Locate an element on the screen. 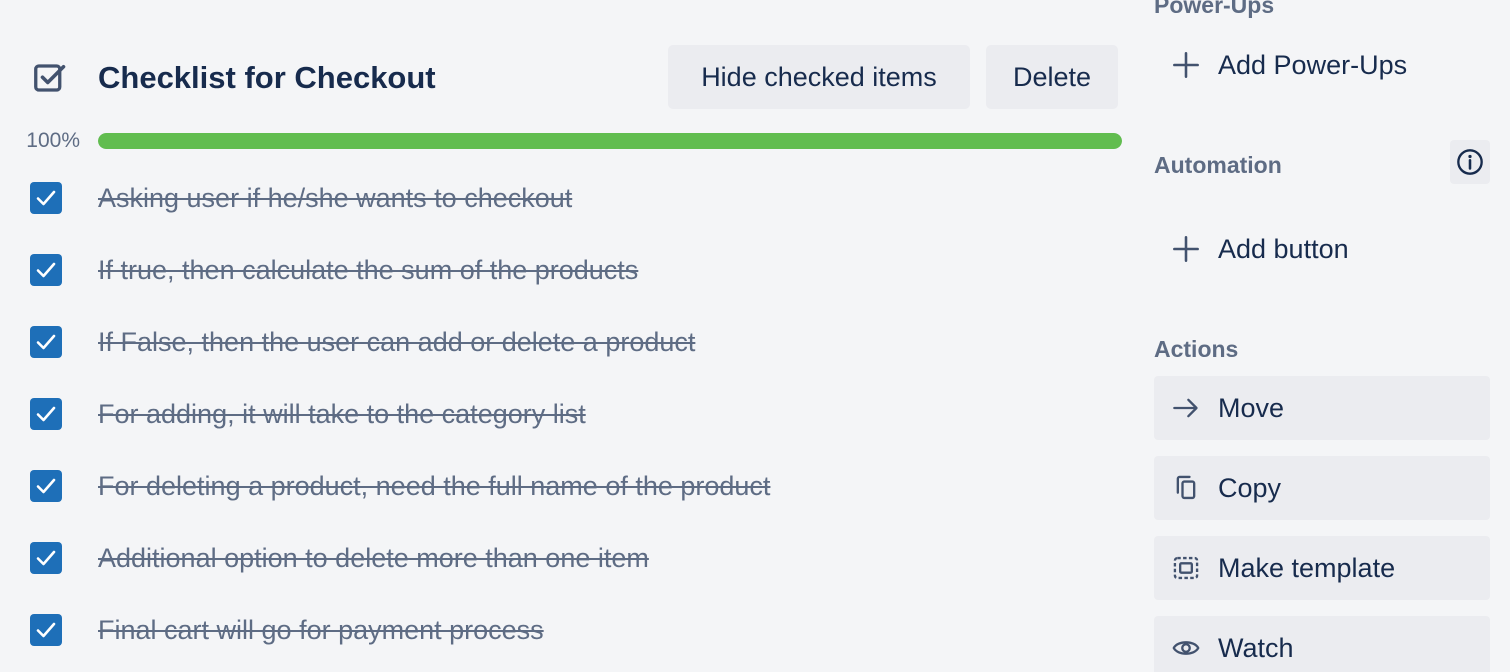 This screenshot has height=672, width=1510. make-template-label: Make template is located at coordinates (1307, 568).